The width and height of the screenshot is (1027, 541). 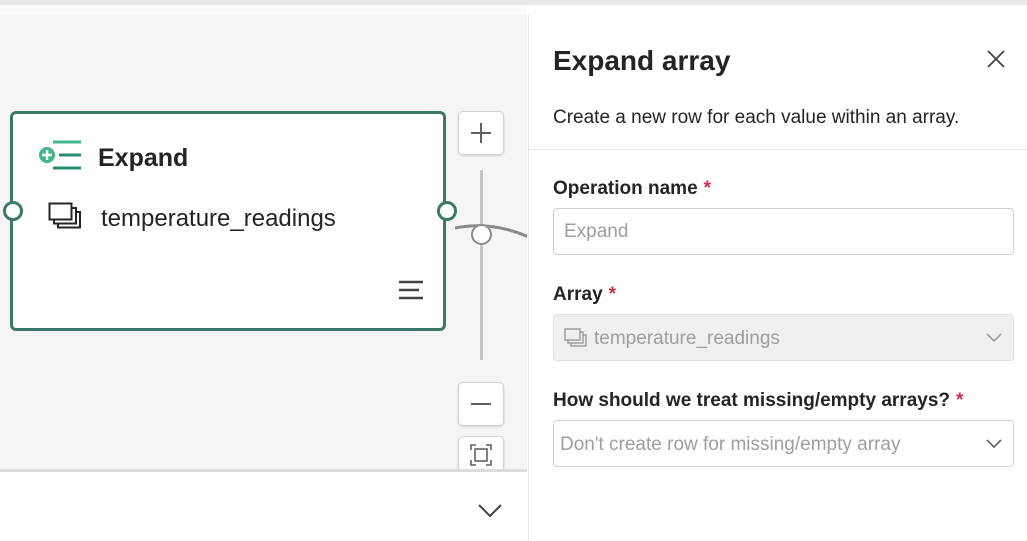 I want to click on bottom-panel, so click(x=263, y=506).